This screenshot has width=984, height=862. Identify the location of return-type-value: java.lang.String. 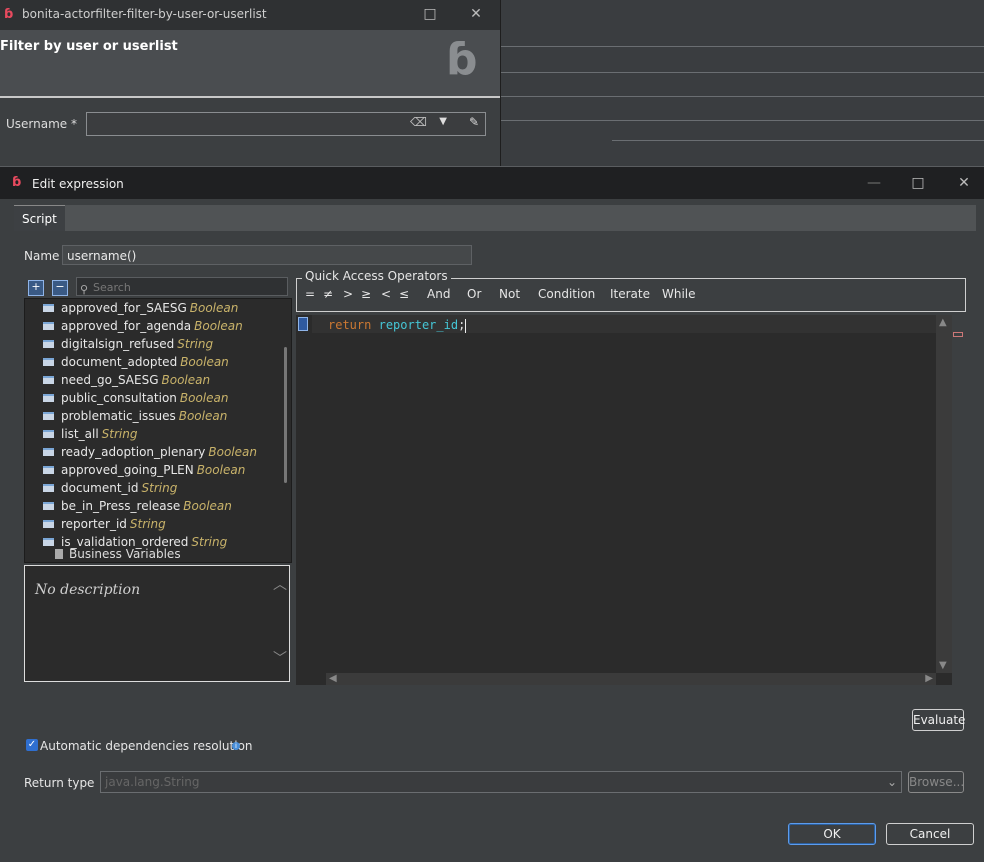
(152, 782).